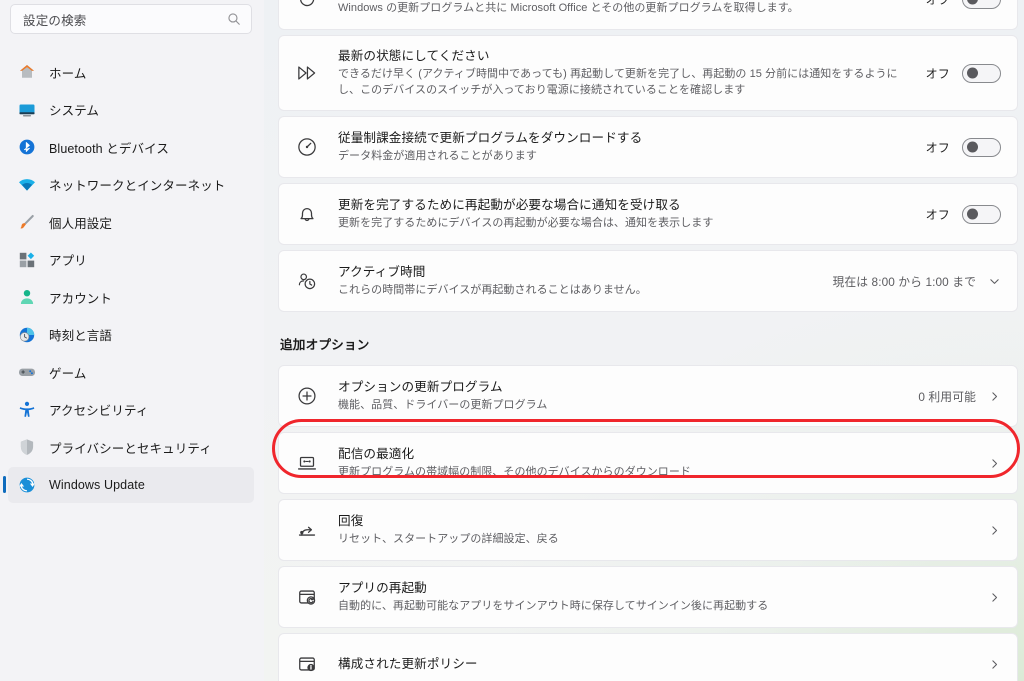 Image resolution: width=1024 pixels, height=681 pixels. Describe the element at coordinates (351, 520) in the screenshot. I see `card-title: 回復` at that location.